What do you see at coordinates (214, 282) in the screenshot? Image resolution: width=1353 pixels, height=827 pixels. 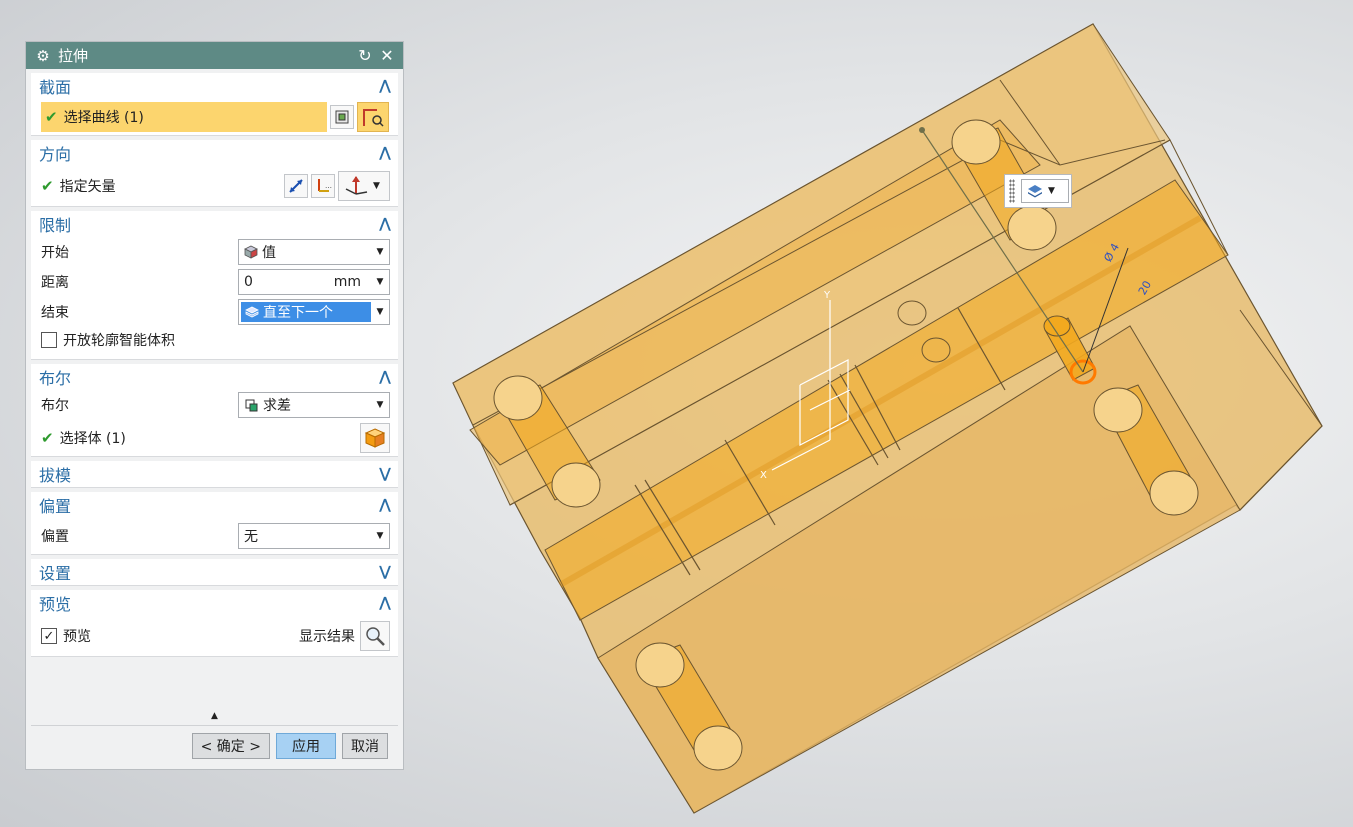 I see `distance-row: 距离 0 mm ▼` at bounding box center [214, 282].